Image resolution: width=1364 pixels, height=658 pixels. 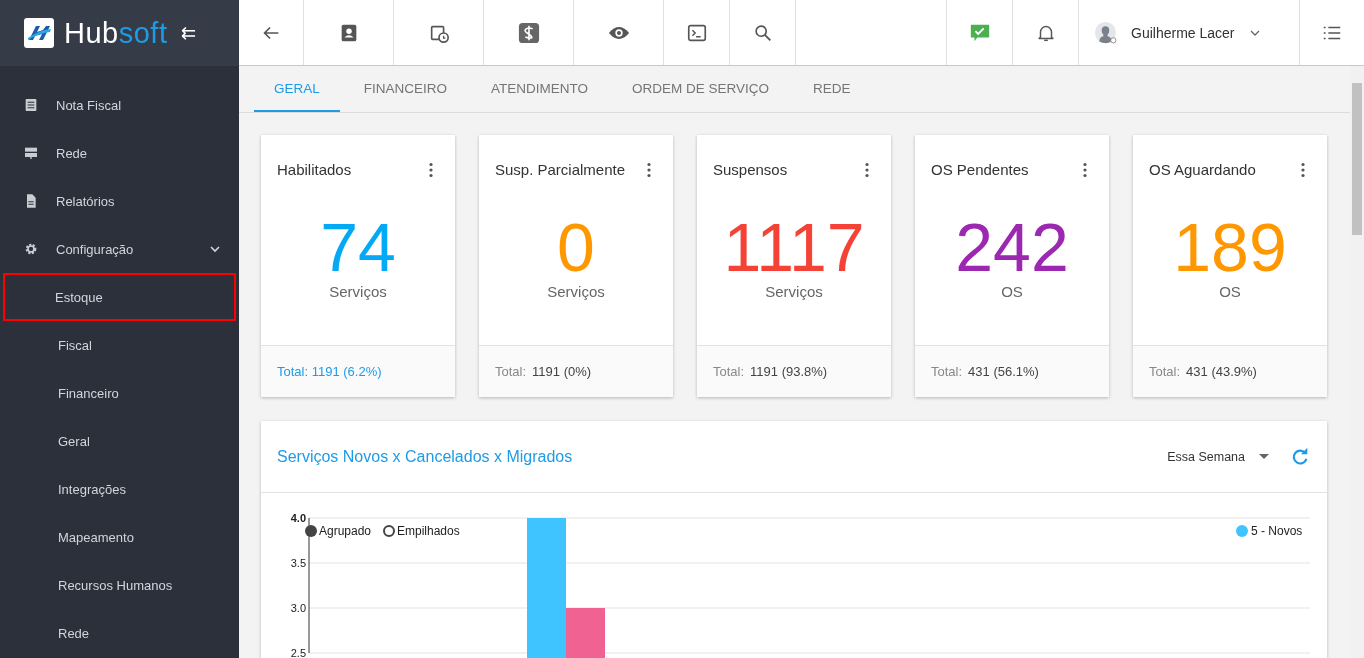 What do you see at coordinates (562, 371) in the screenshot?
I see `total-value: 1191 (0%)` at bounding box center [562, 371].